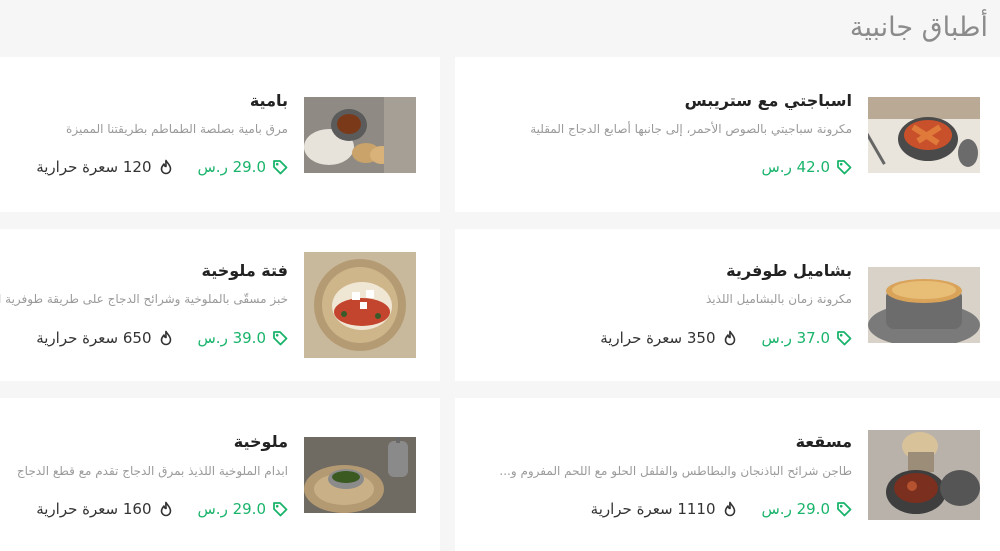 This screenshot has height=551, width=1000. I want to click on price: 42.0 ر.س, so click(807, 167).